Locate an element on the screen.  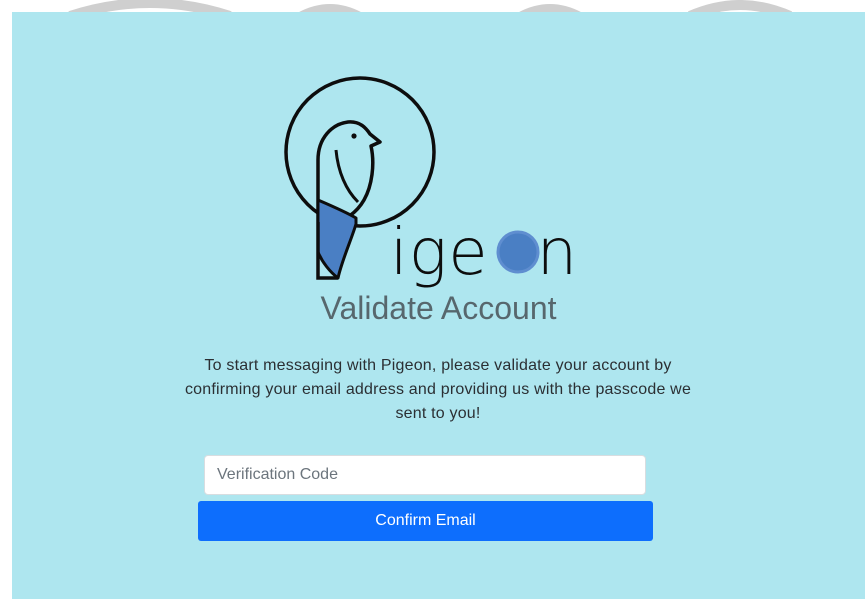
page-title: Validate Account is located at coordinates (438, 308).